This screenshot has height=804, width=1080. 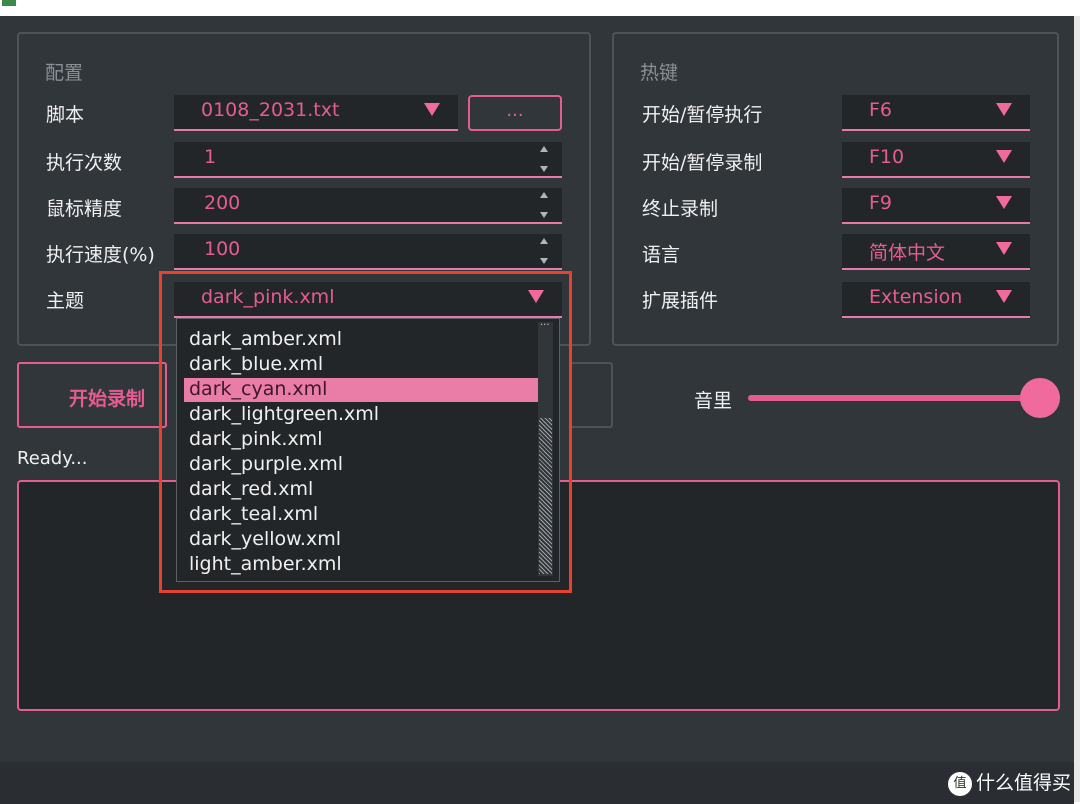 I want to click on bottom-strip, so click(x=537, y=783).